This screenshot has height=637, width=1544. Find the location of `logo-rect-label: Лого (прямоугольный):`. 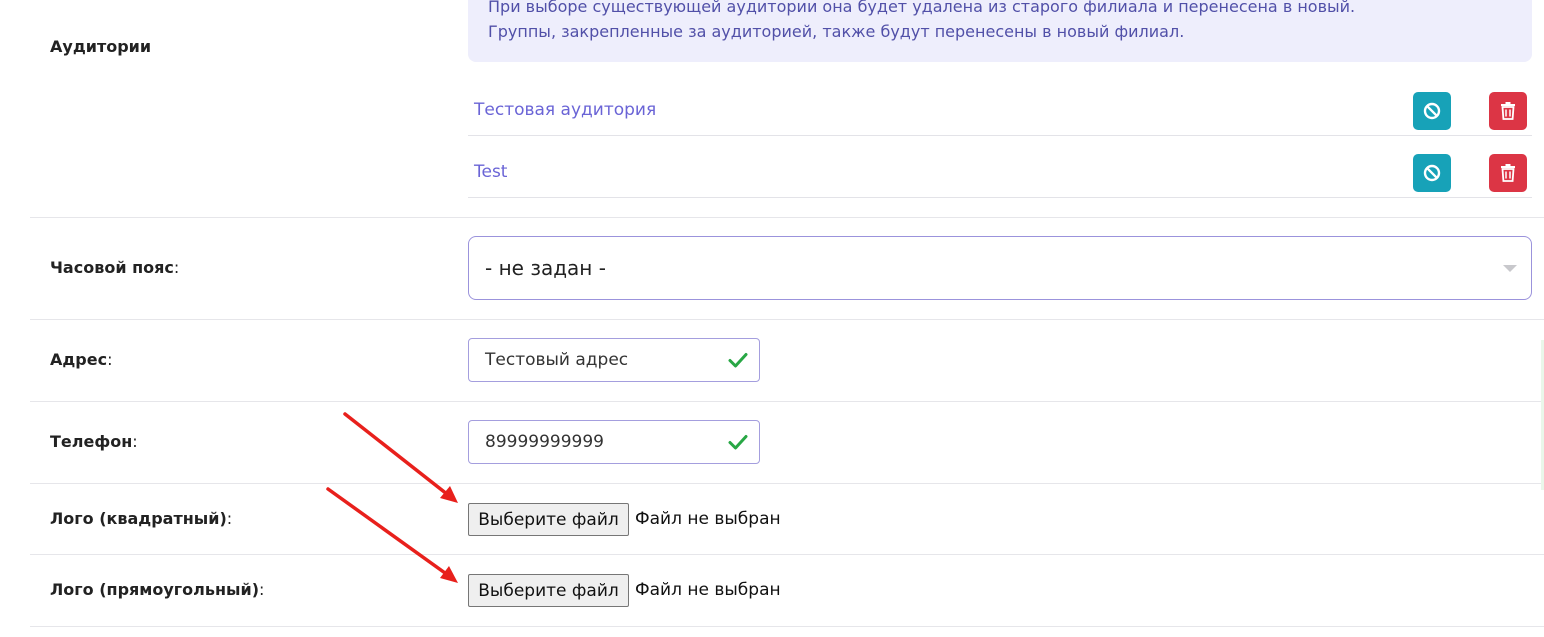

logo-rect-label: Лого (прямоугольный): is located at coordinates (157, 589).